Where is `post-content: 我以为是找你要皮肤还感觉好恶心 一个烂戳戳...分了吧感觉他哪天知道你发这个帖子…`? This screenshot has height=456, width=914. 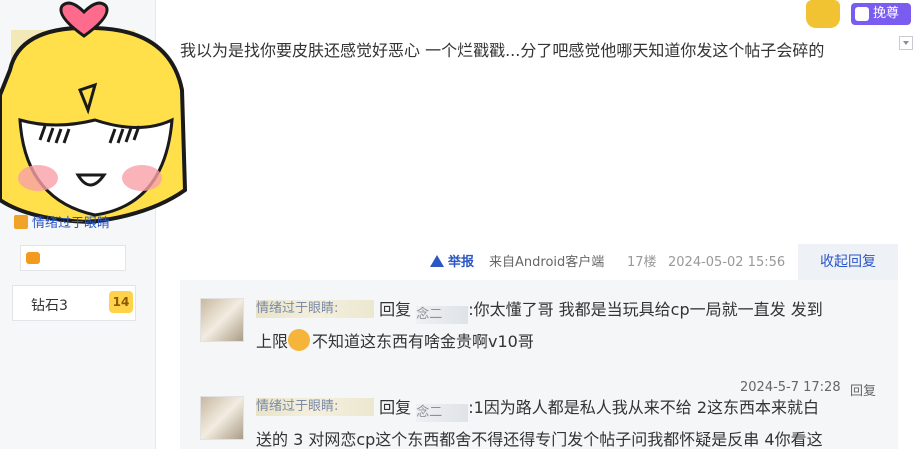
post-content: 我以为是找你要皮肤还感觉好恶心 一个烂戳戳...分了吧感觉他哪天知道你发这个帖子… is located at coordinates (502, 50).